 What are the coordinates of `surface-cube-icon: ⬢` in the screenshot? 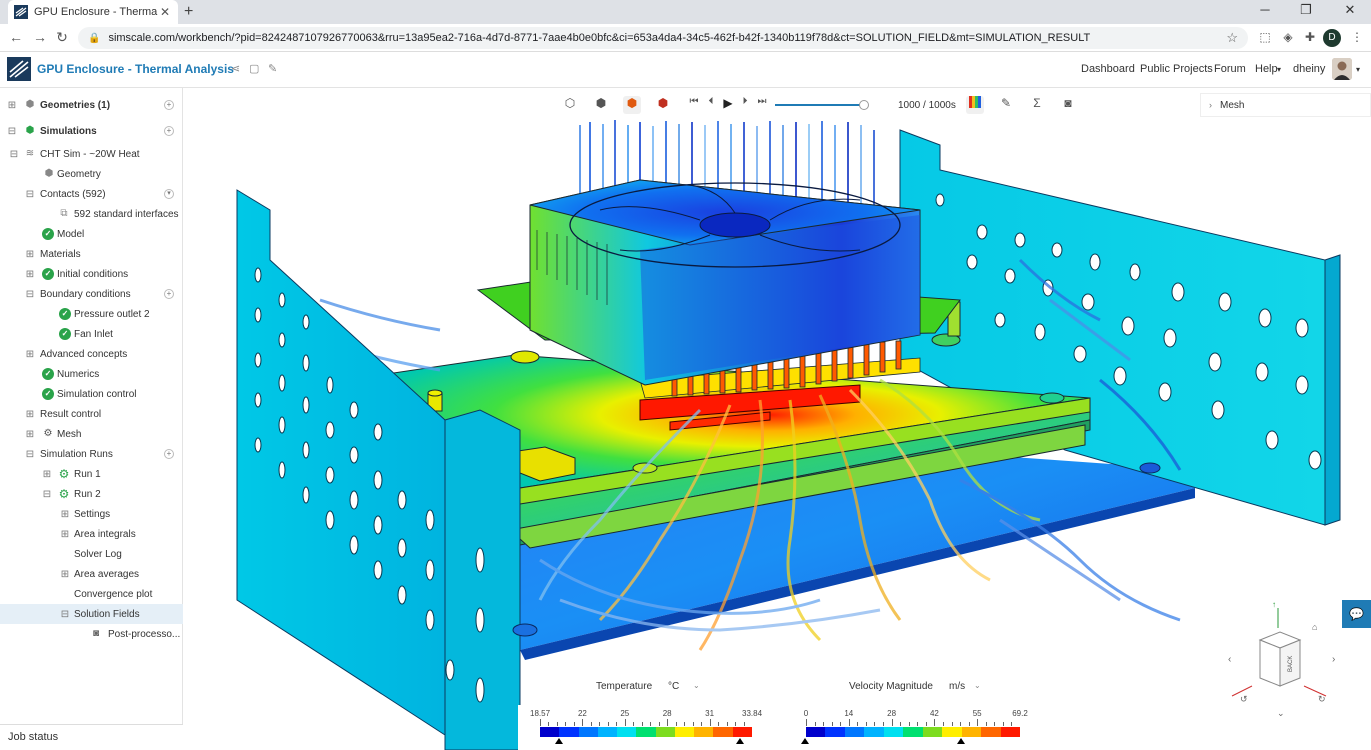 It's located at (632, 105).